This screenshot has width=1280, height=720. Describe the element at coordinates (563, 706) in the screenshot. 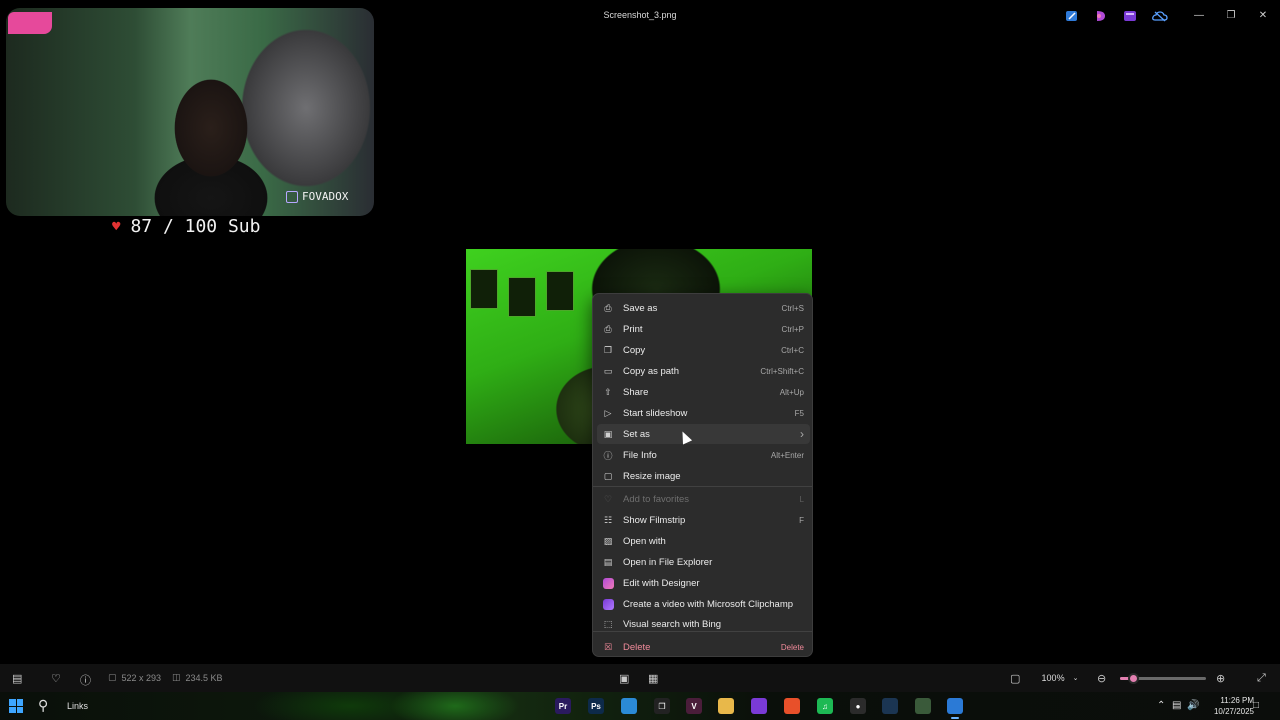

I see `premiere-pro-app: Pr` at that location.